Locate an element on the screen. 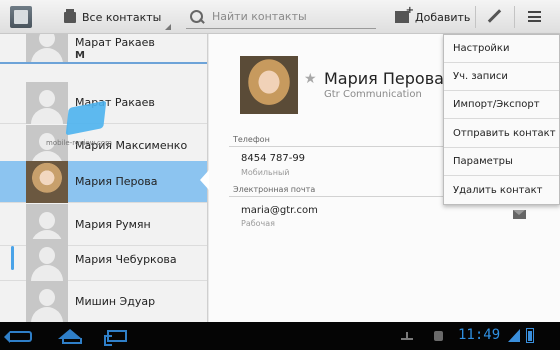 Image resolution: width=560 pixels, height=350 pixels. email-section-label: Электронная почта is located at coordinates (274, 189).